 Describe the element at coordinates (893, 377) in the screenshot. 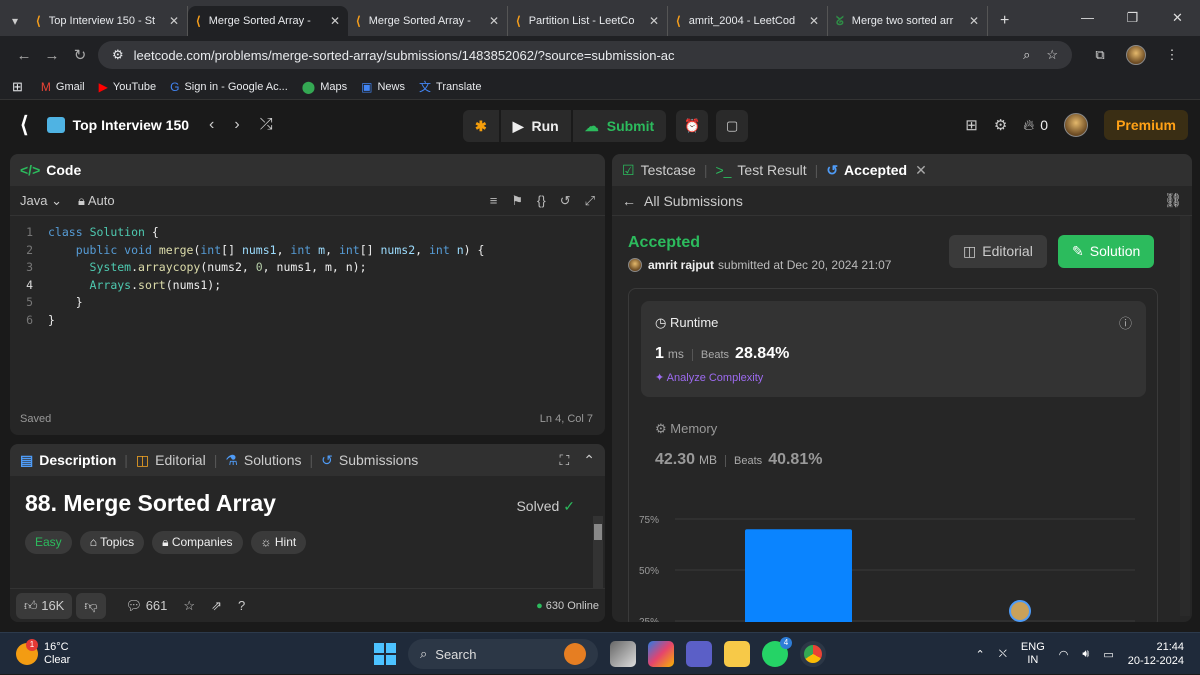

I see `analyze-complexity-link: ✦ Analyze Complexity` at that location.